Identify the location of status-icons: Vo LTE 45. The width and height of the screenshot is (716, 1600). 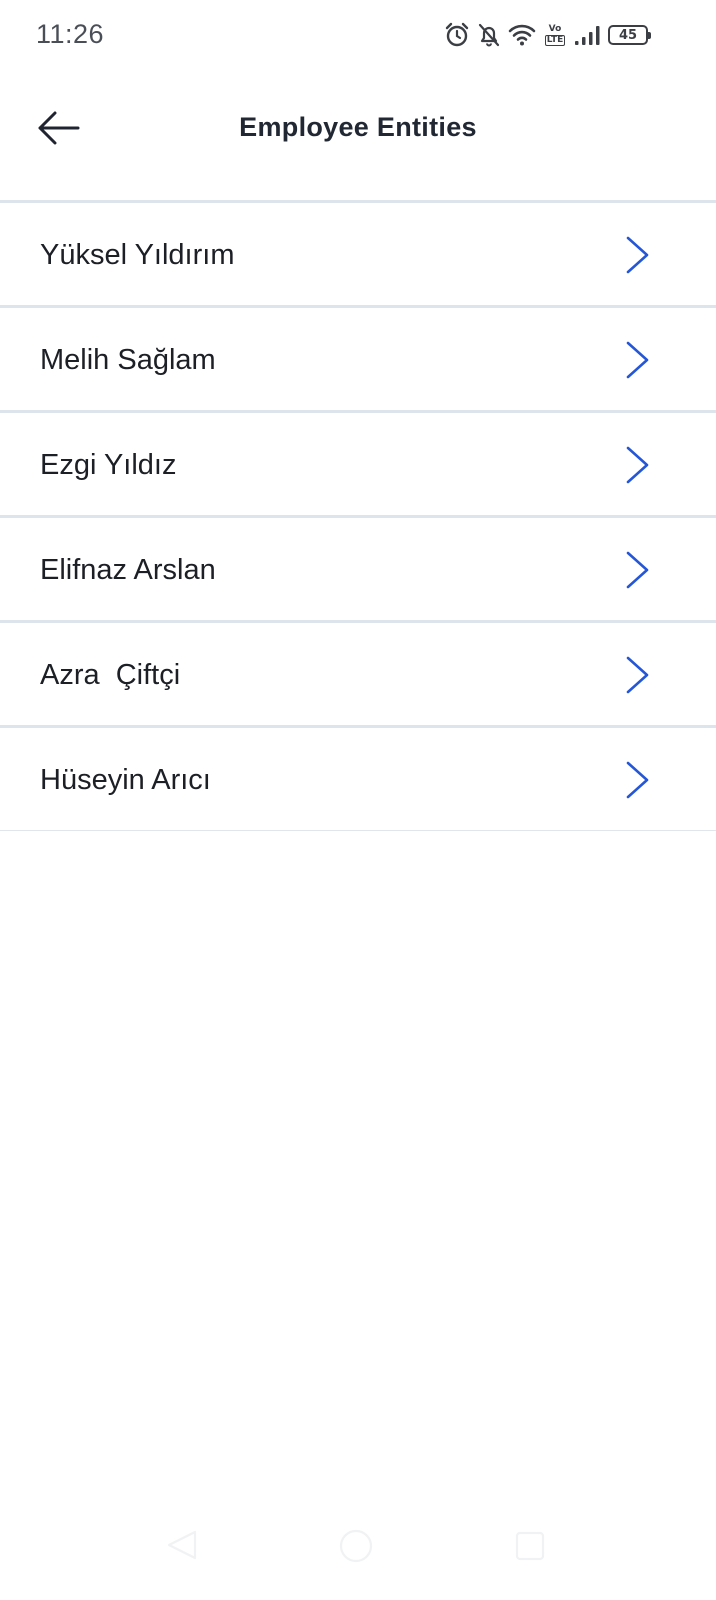
(547, 35).